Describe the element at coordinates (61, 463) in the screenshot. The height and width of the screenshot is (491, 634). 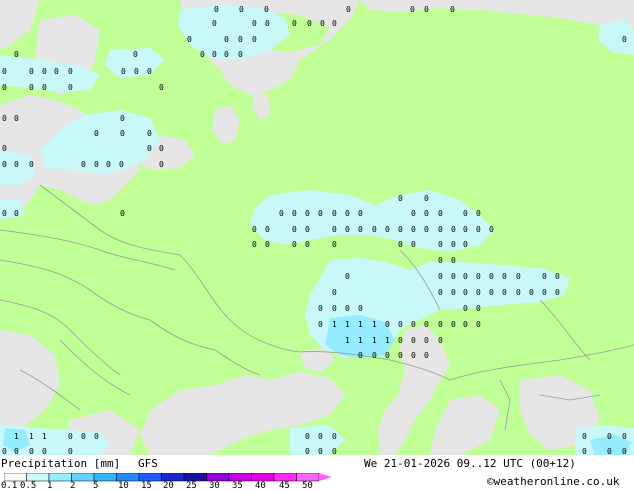
I see `legend-title: Precipitation [mm]` at that location.